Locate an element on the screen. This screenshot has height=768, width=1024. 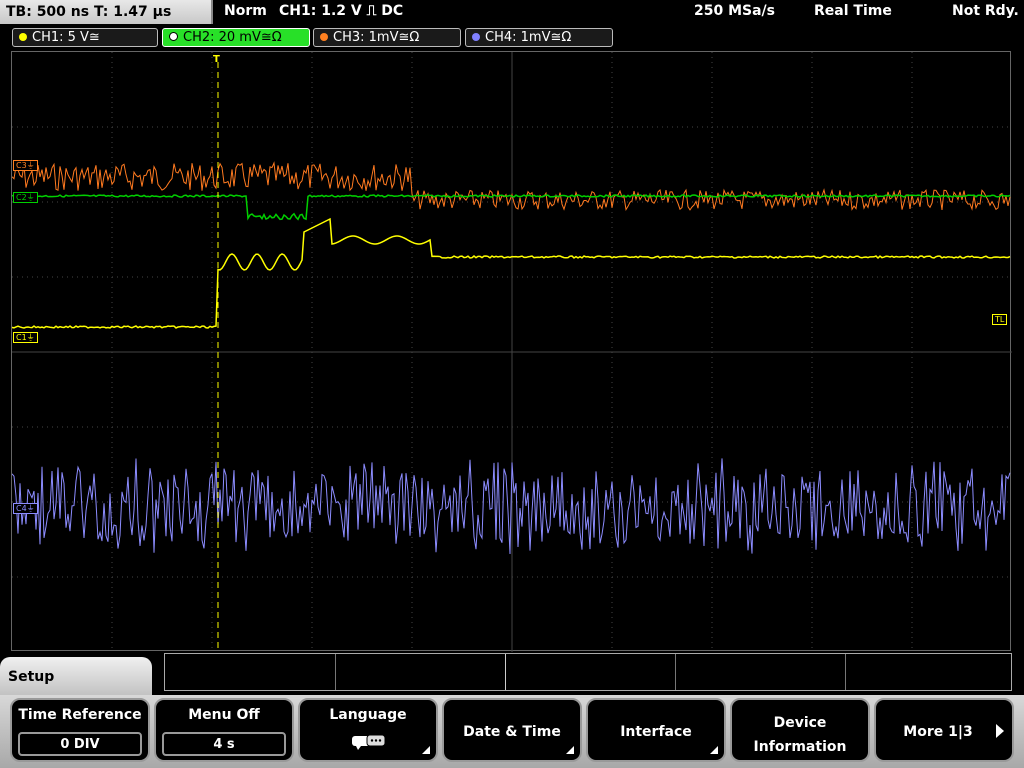
ch3-color-icon is located at coordinates (324, 37).